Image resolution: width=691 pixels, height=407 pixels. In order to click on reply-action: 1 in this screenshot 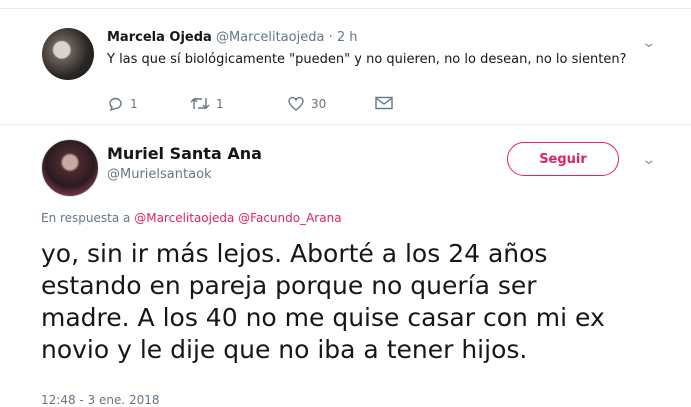, I will do `click(122, 103)`.